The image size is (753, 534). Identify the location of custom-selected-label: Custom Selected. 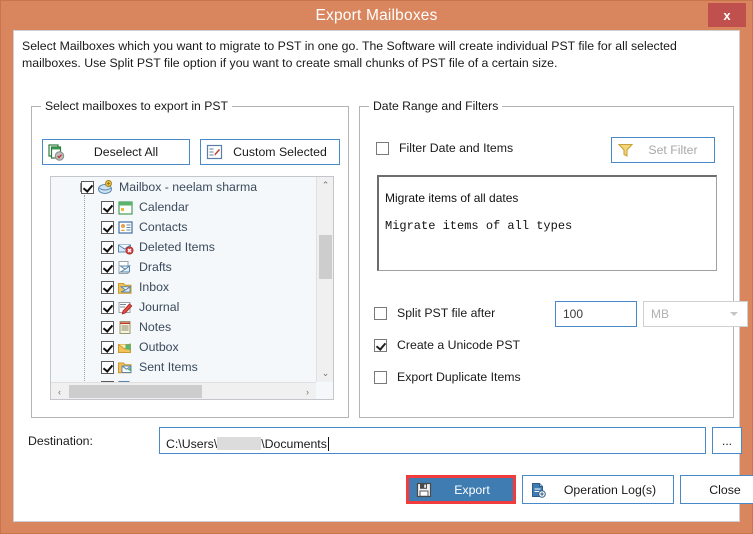
(280, 152).